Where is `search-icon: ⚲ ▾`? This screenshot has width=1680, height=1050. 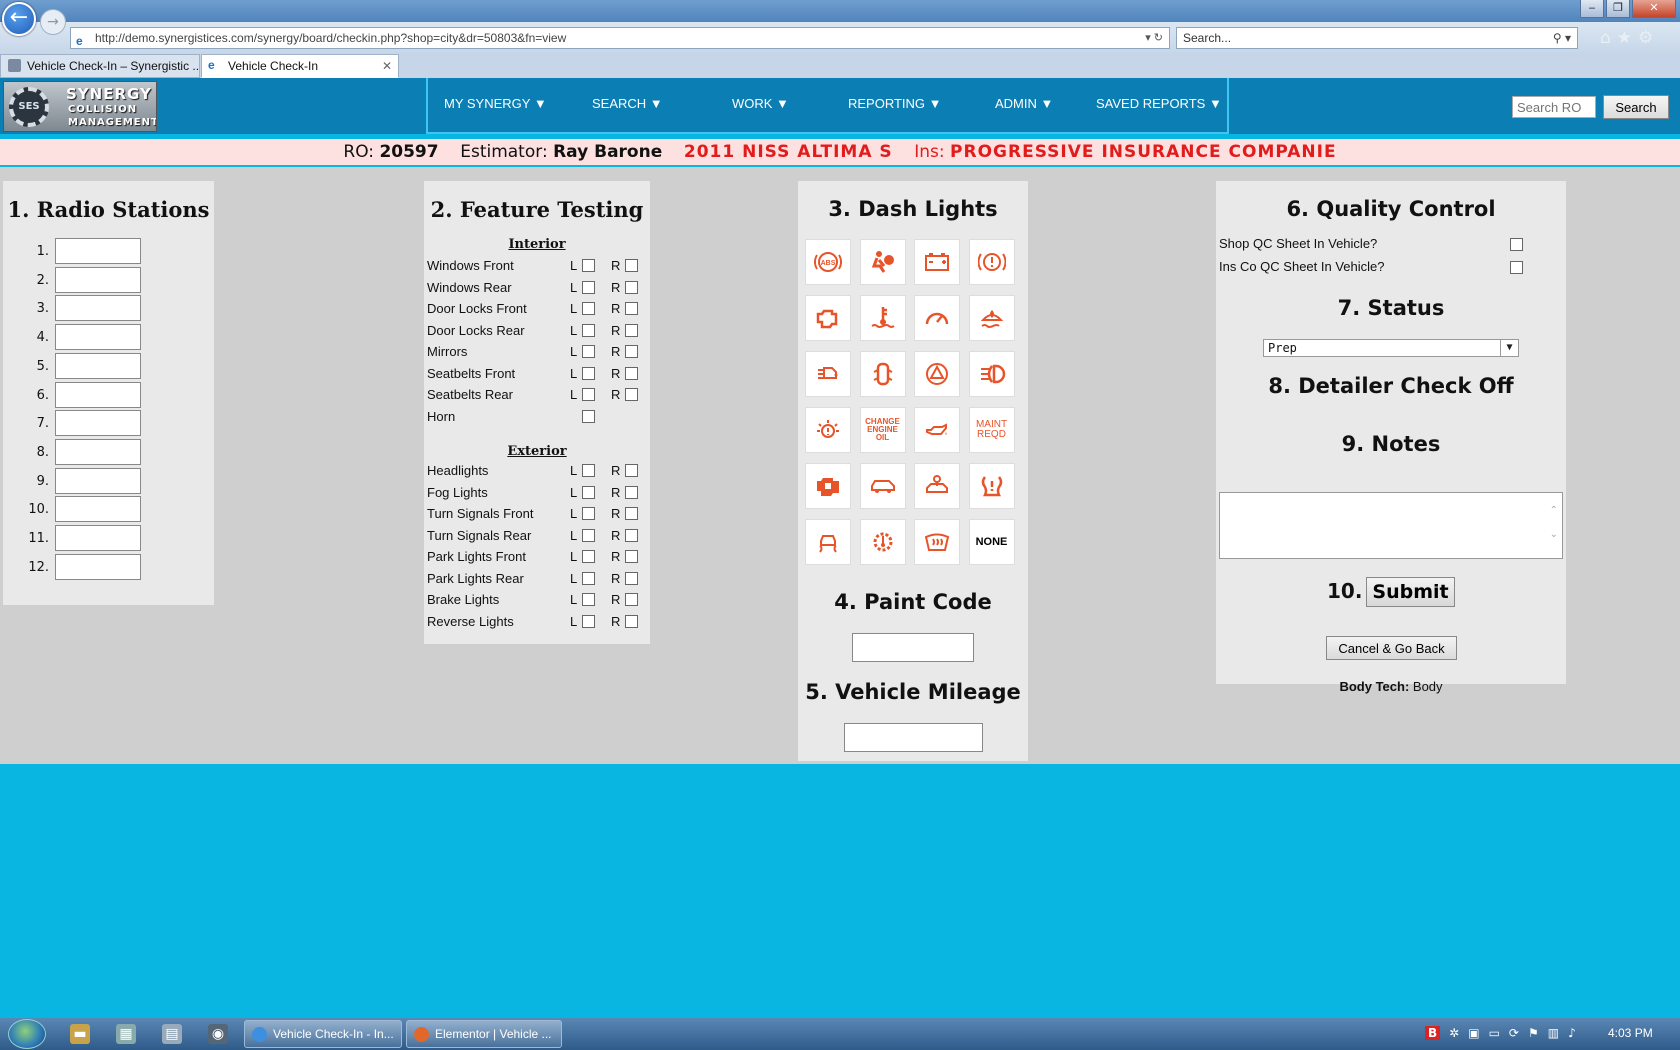
search-icon: ⚲ ▾ is located at coordinates (1562, 38).